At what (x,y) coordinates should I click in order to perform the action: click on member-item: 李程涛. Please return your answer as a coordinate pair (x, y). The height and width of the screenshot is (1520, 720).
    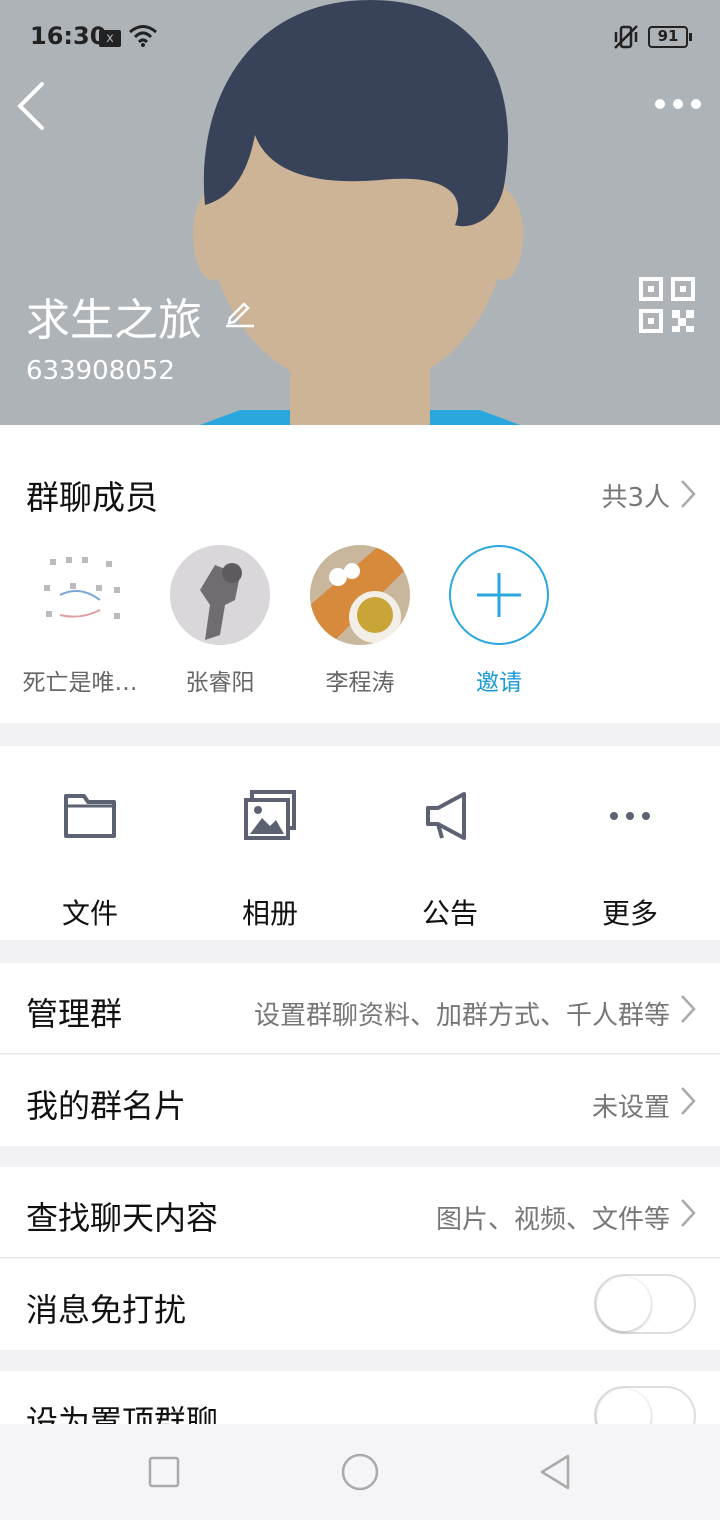
    Looking at the image, I should click on (360, 621).